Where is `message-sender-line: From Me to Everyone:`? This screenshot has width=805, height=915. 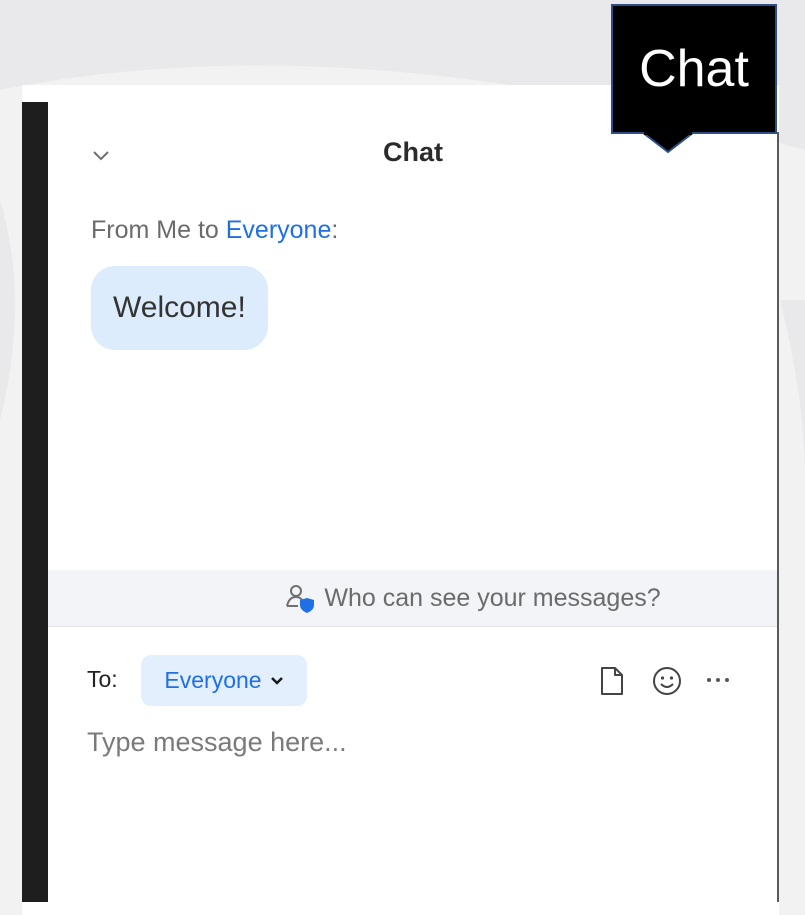
message-sender-line: From Me to Everyone: is located at coordinates (214, 230).